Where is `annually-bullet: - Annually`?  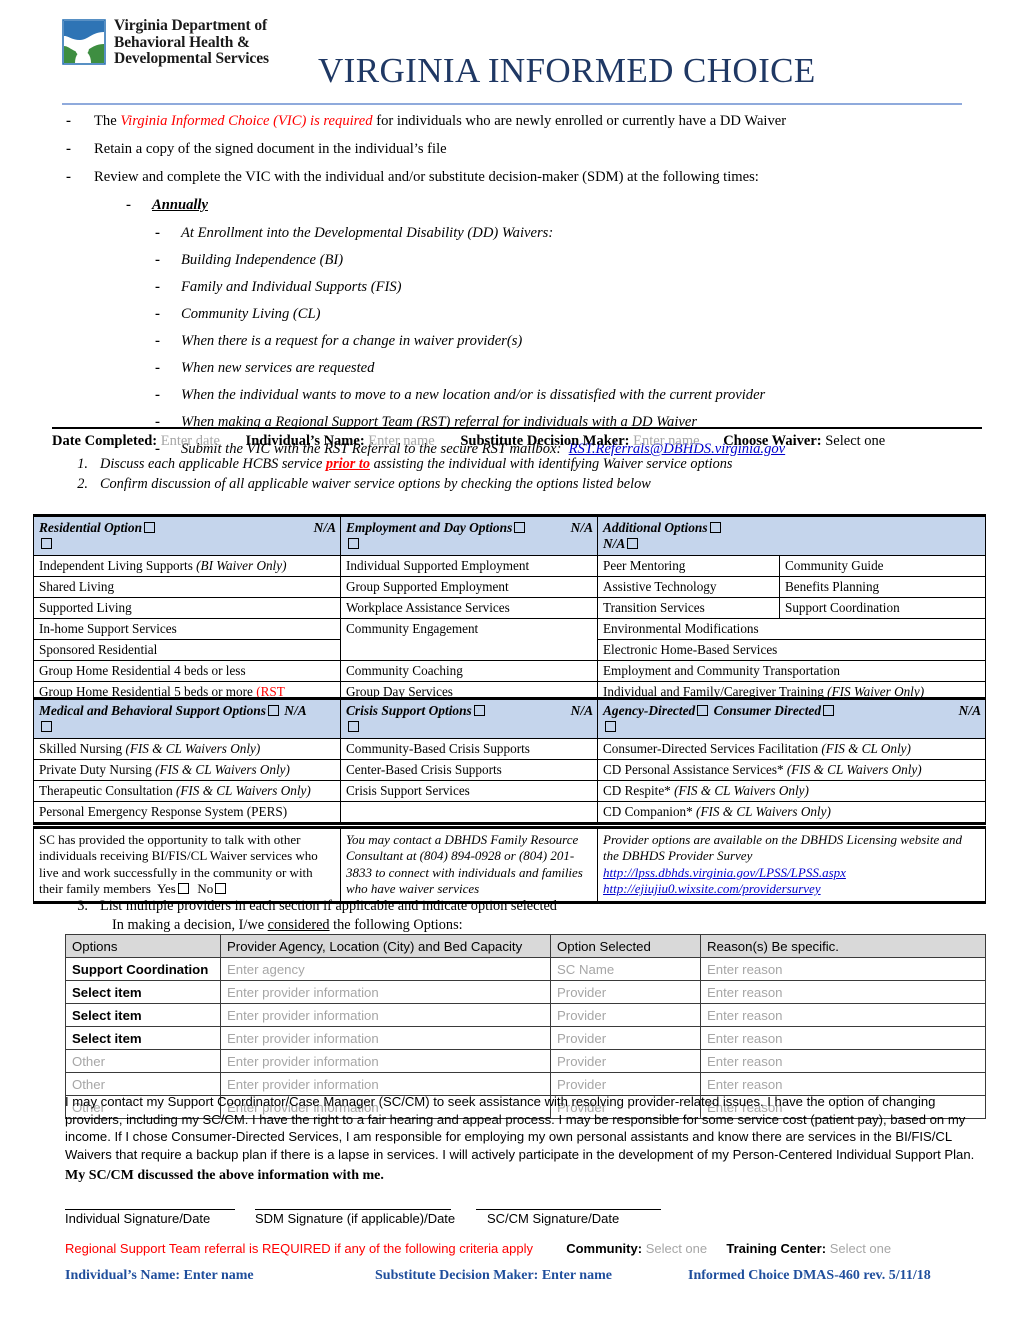
annually-bullet: - Annually is located at coordinates (573, 205).